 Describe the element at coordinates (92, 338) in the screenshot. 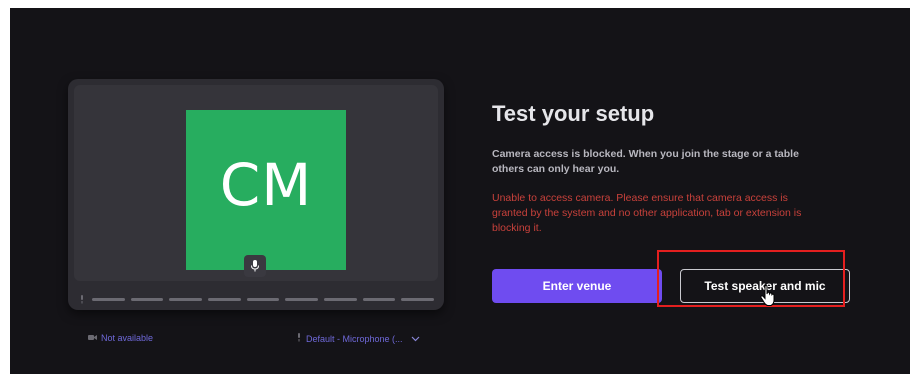

I see `camera-icon` at that location.